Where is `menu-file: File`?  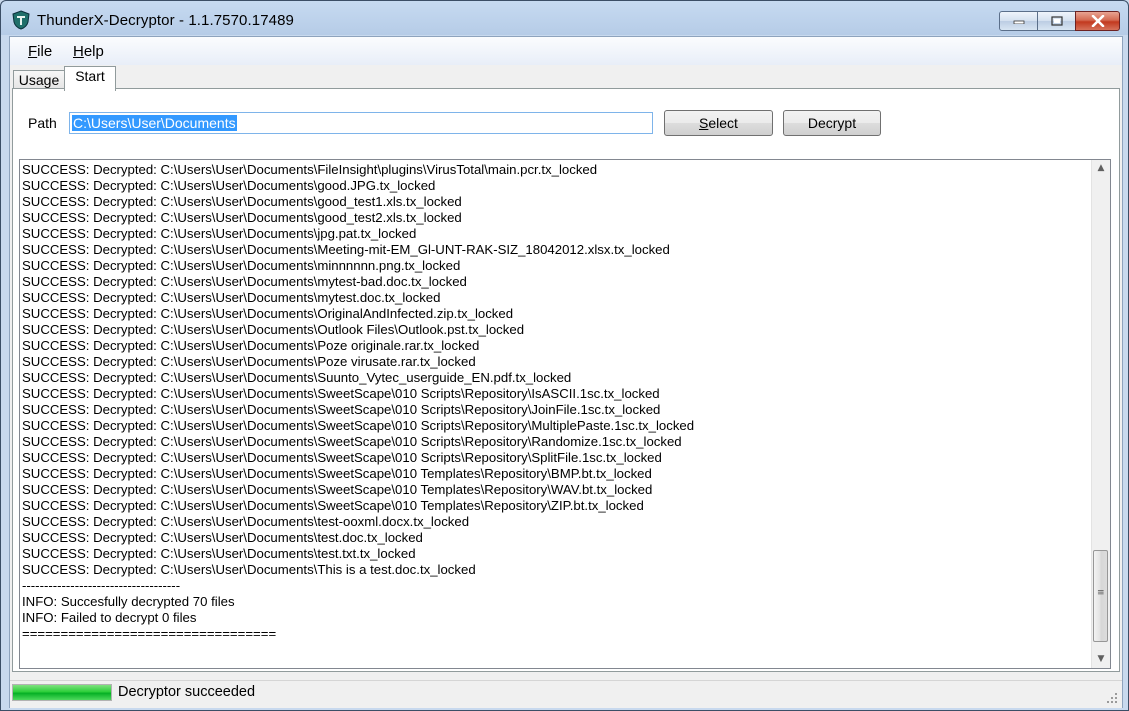 menu-file: File is located at coordinates (40, 51).